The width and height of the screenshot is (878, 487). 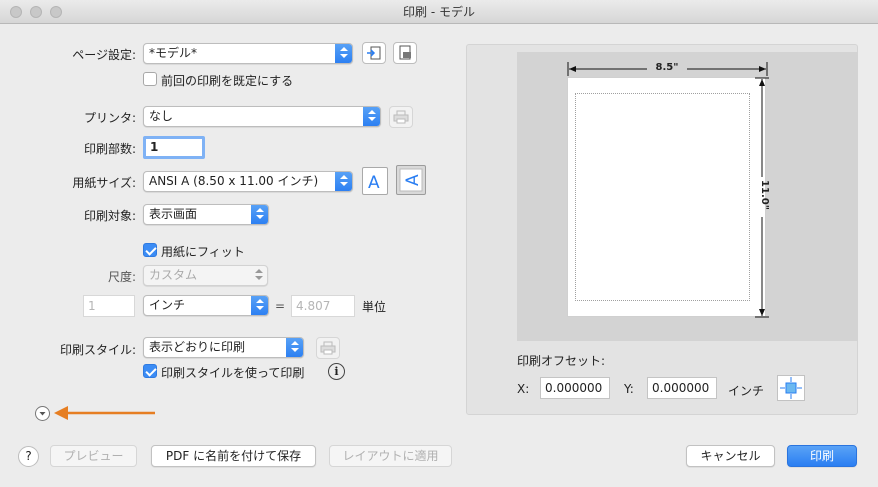 What do you see at coordinates (629, 389) in the screenshot?
I see `offset-y-label: Y:` at bounding box center [629, 389].